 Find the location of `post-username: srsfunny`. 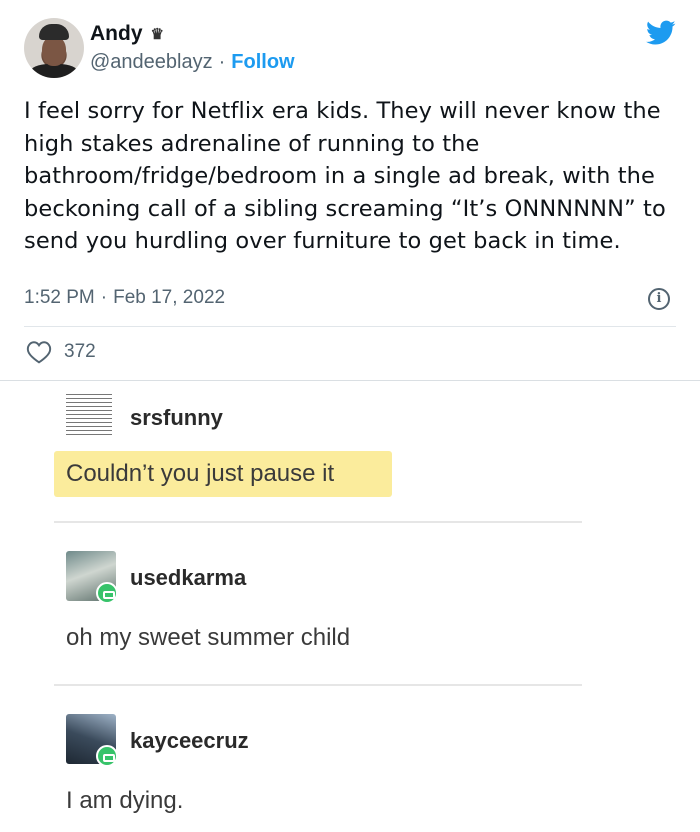

post-username: srsfunny is located at coordinates (176, 418).